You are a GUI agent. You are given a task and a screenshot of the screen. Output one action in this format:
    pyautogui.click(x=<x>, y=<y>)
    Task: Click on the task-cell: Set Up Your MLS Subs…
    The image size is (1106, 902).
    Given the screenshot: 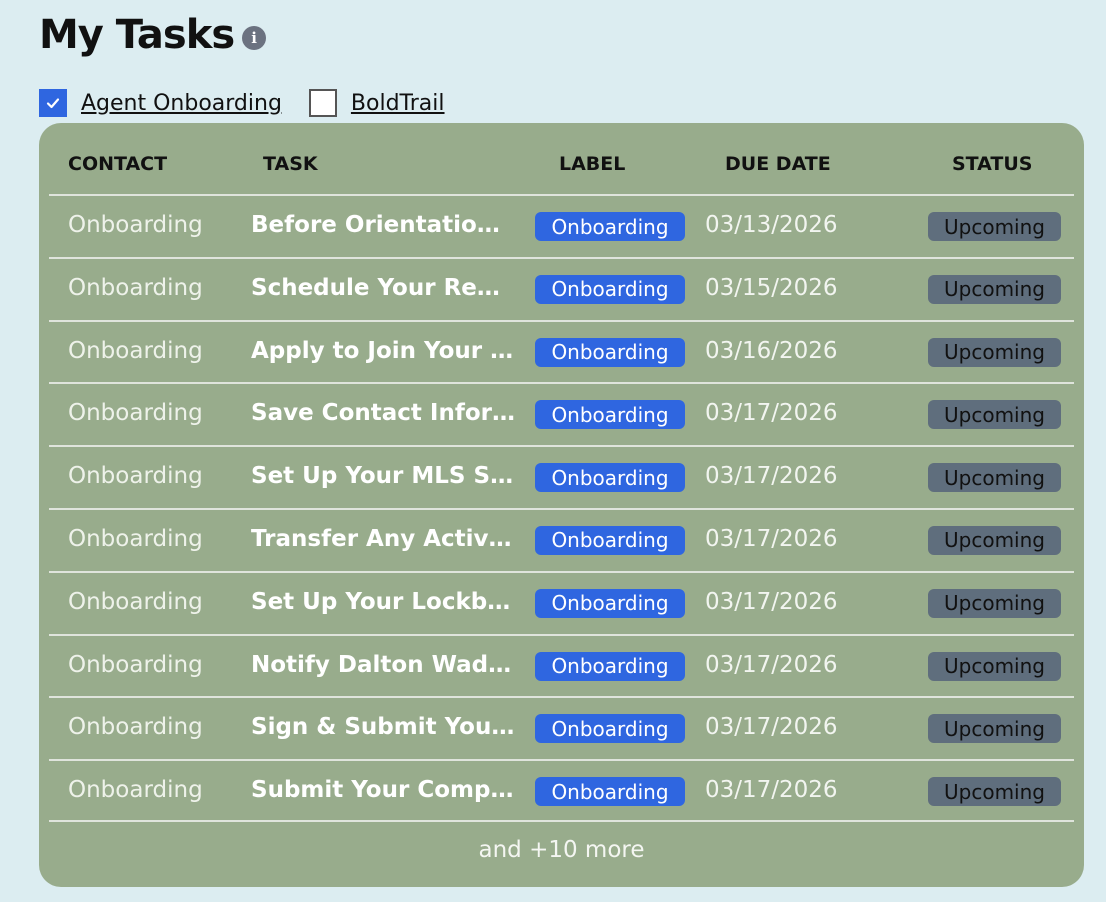 What is the action you would take?
    pyautogui.click(x=383, y=476)
    